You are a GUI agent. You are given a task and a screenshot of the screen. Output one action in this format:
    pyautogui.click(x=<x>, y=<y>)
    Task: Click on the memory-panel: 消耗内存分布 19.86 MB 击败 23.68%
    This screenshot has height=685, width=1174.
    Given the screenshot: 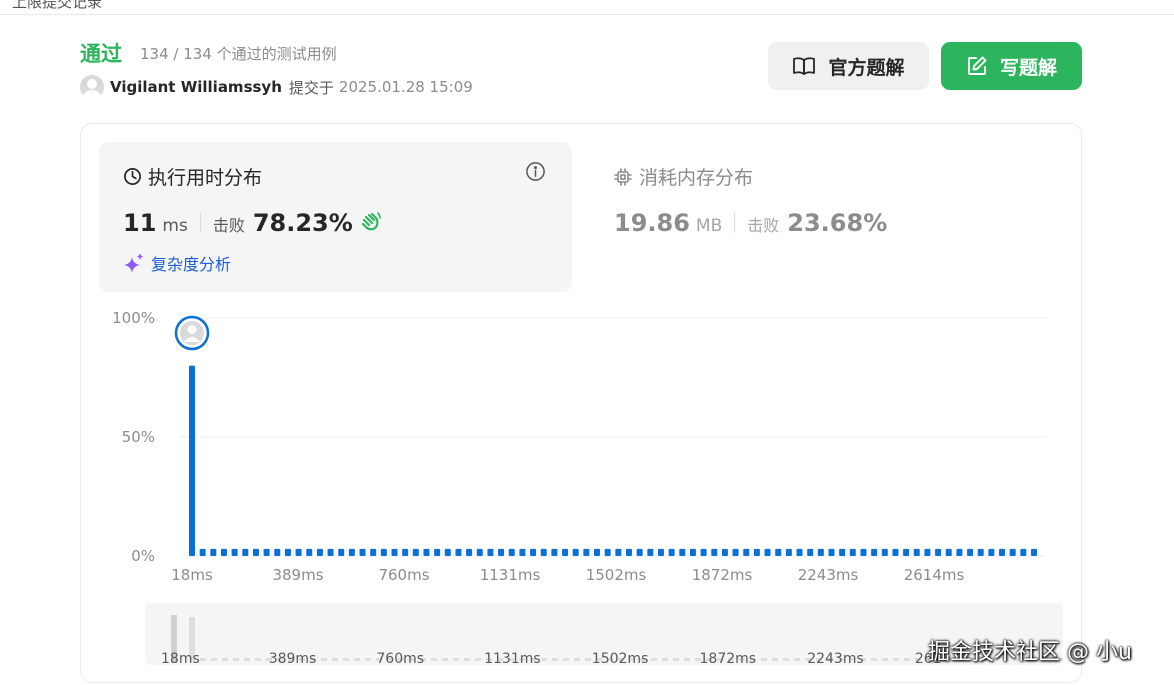 What is the action you would take?
    pyautogui.click(x=825, y=217)
    